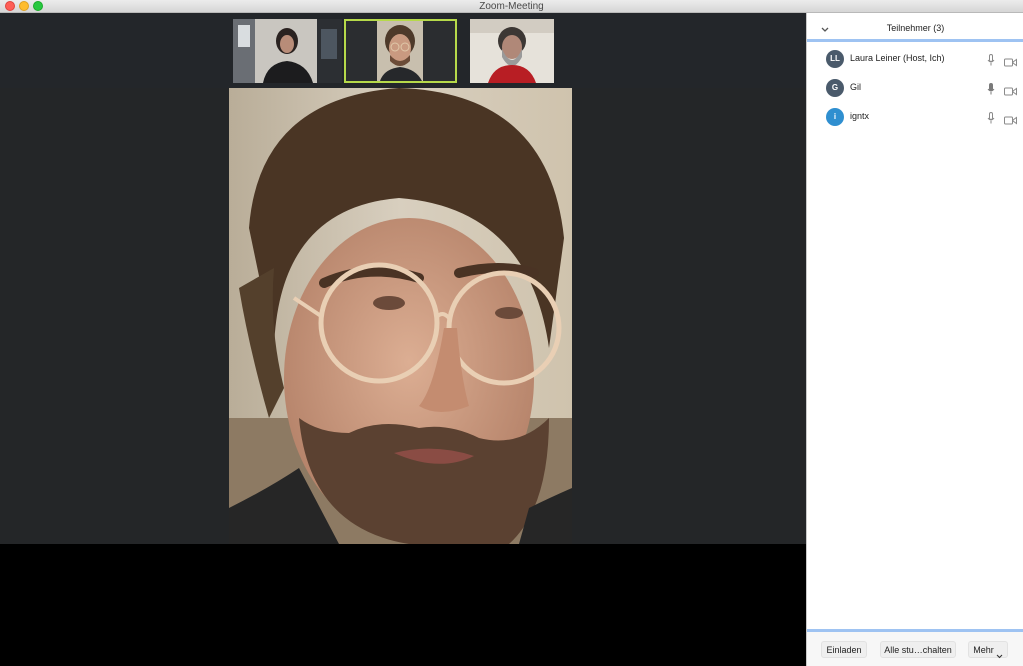 The height and width of the screenshot is (666, 1023). I want to click on avatar: G, so click(835, 88).